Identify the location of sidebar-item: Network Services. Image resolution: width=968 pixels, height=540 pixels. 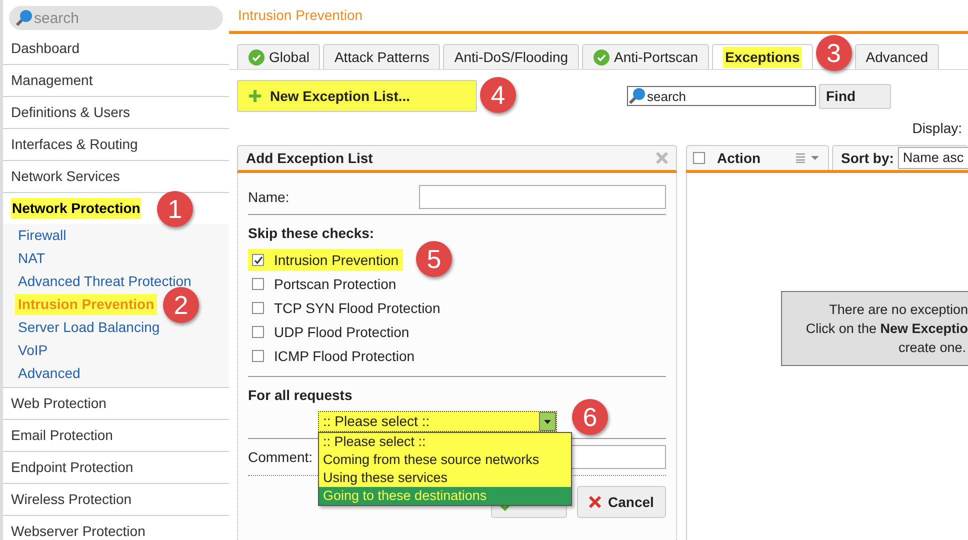
(65, 176).